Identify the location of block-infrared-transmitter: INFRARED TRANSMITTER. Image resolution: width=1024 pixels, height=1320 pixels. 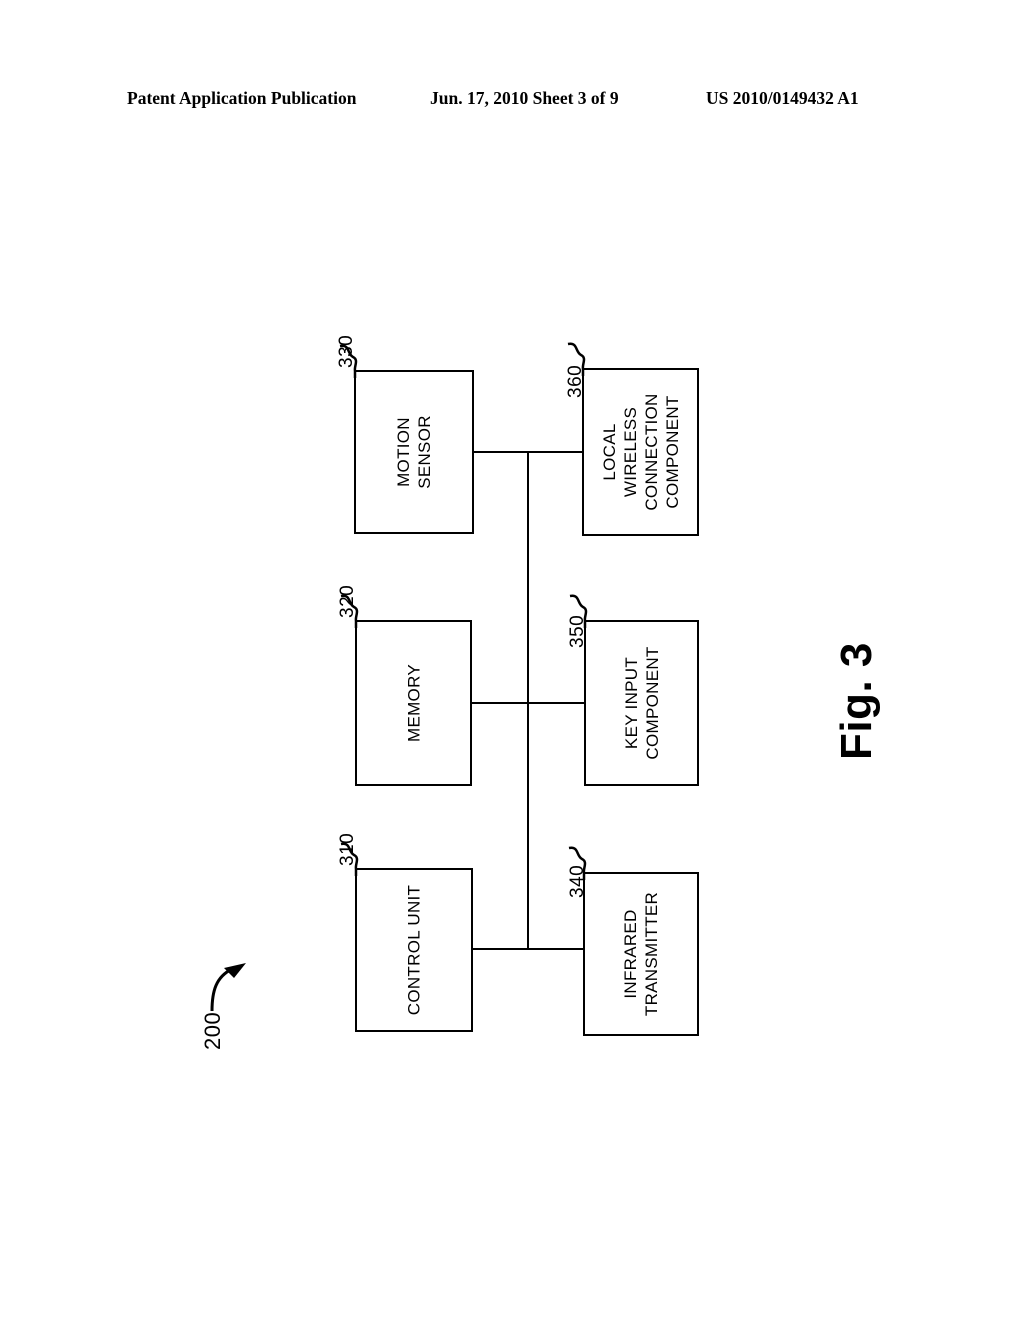
(641, 954).